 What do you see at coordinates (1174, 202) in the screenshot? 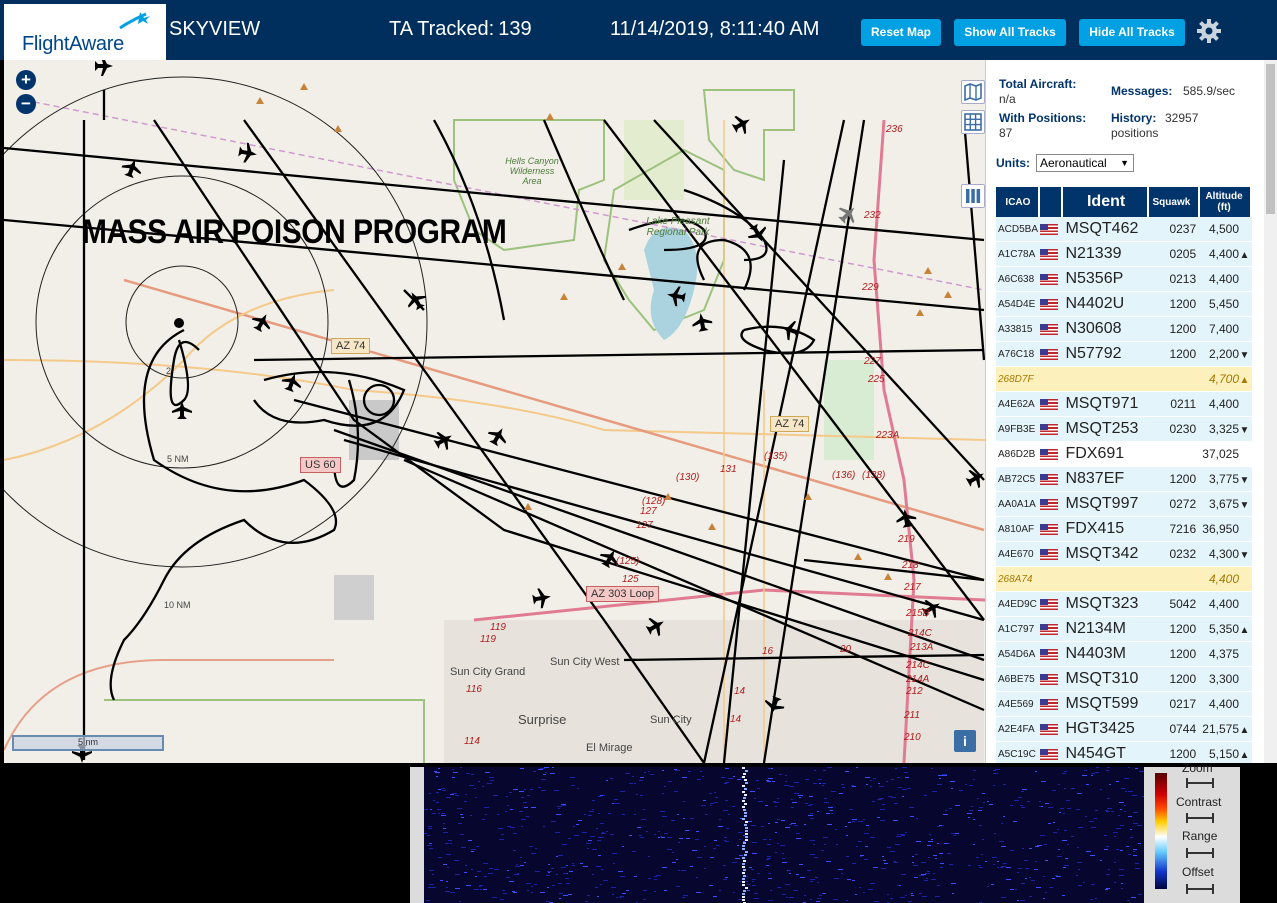
I see `col-squawk: Squawk` at bounding box center [1174, 202].